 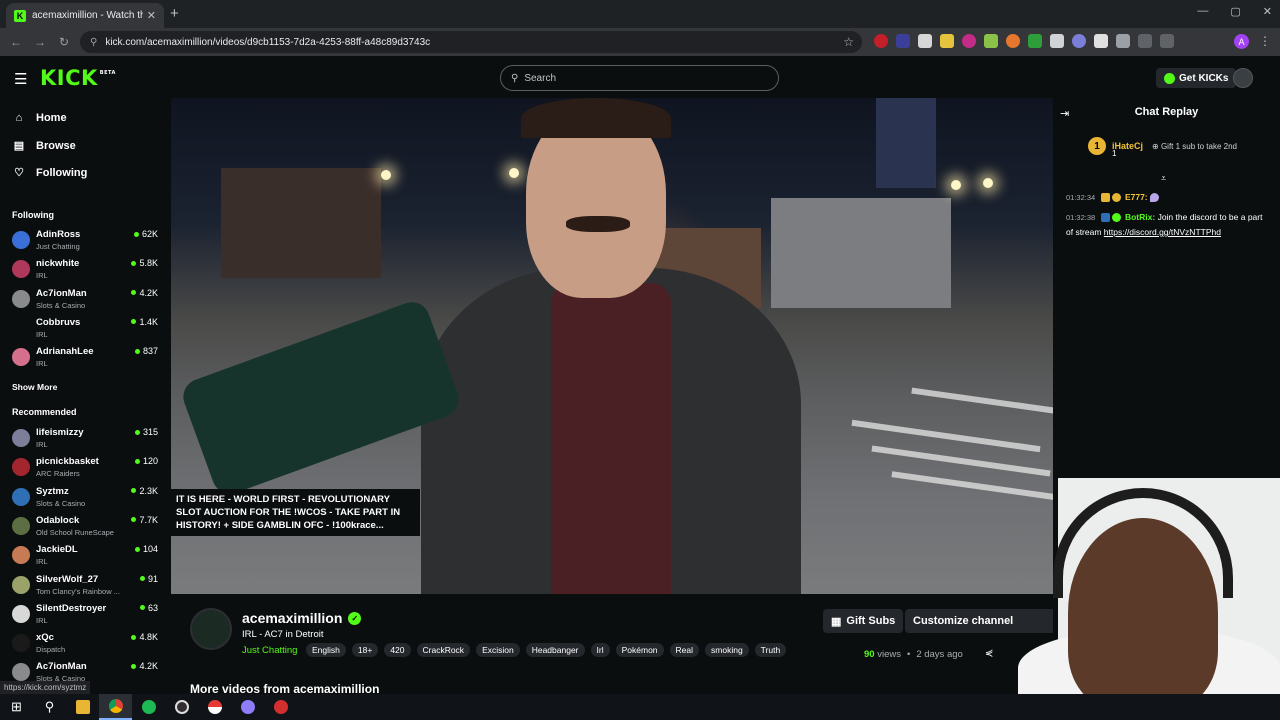 I want to click on maximize-button: ▢, so click(x=1235, y=11).